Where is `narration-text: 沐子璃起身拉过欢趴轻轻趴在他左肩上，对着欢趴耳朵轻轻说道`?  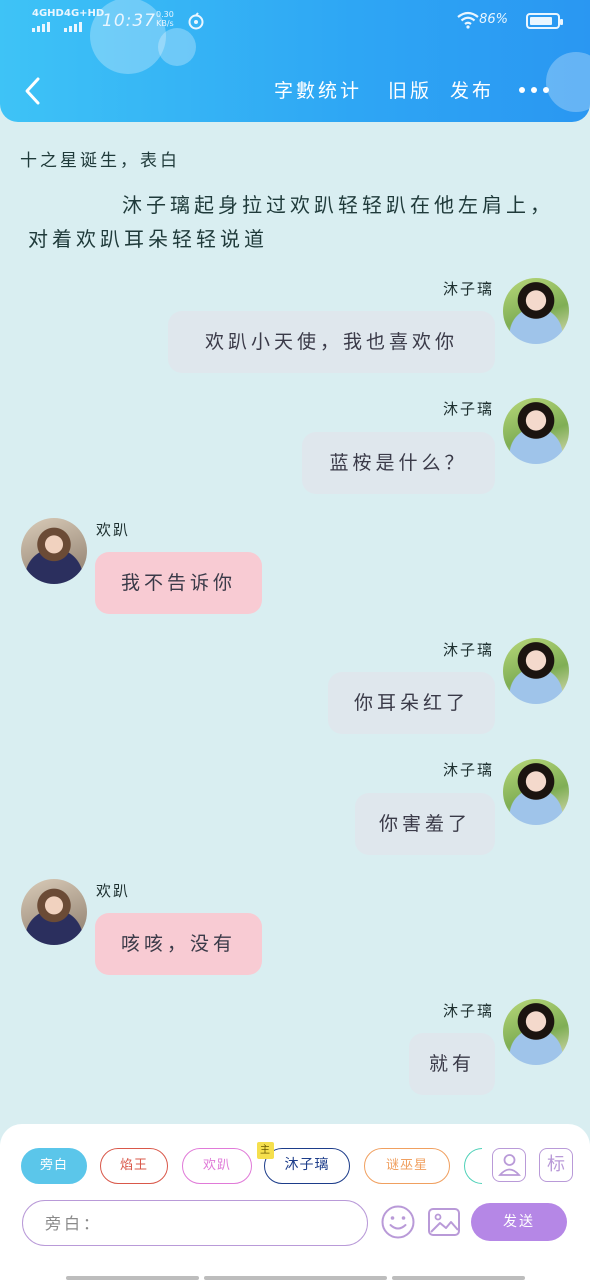 narration-text: 沐子璃起身拉过欢趴轻轻趴在他左肩上，对着欢趴耳朵轻轻说道 is located at coordinates (291, 222).